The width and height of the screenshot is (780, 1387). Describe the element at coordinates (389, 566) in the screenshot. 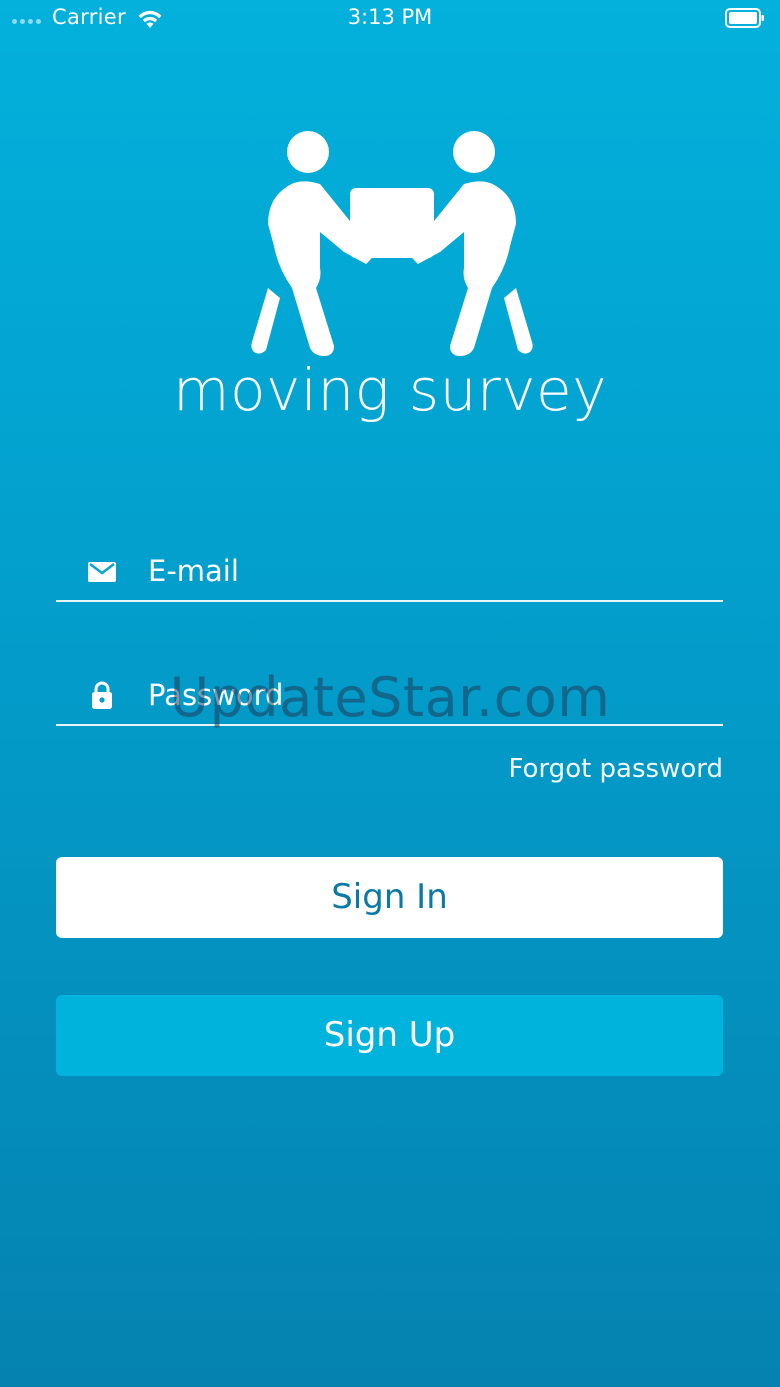

I see `email-field: E-mail` at that location.